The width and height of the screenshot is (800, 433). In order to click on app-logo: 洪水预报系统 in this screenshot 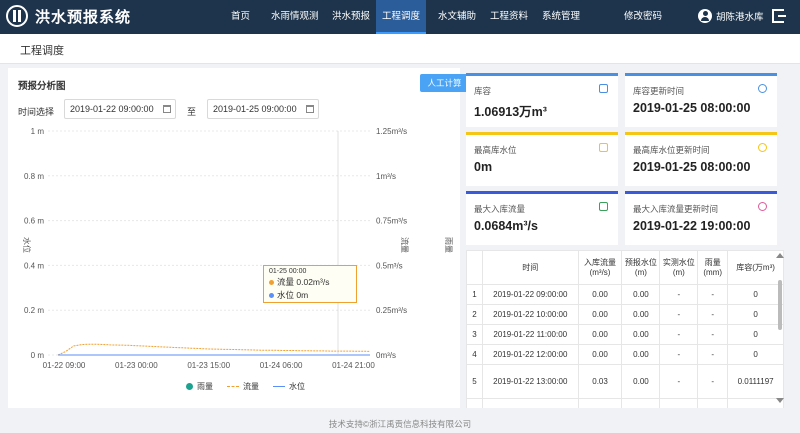, I will do `click(68, 16)`.